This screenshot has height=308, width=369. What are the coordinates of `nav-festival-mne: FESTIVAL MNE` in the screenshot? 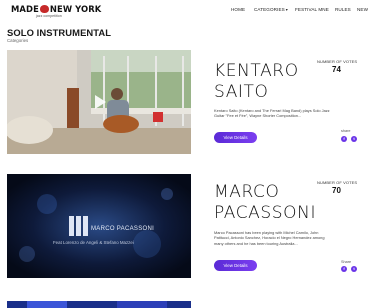 It's located at (312, 9).